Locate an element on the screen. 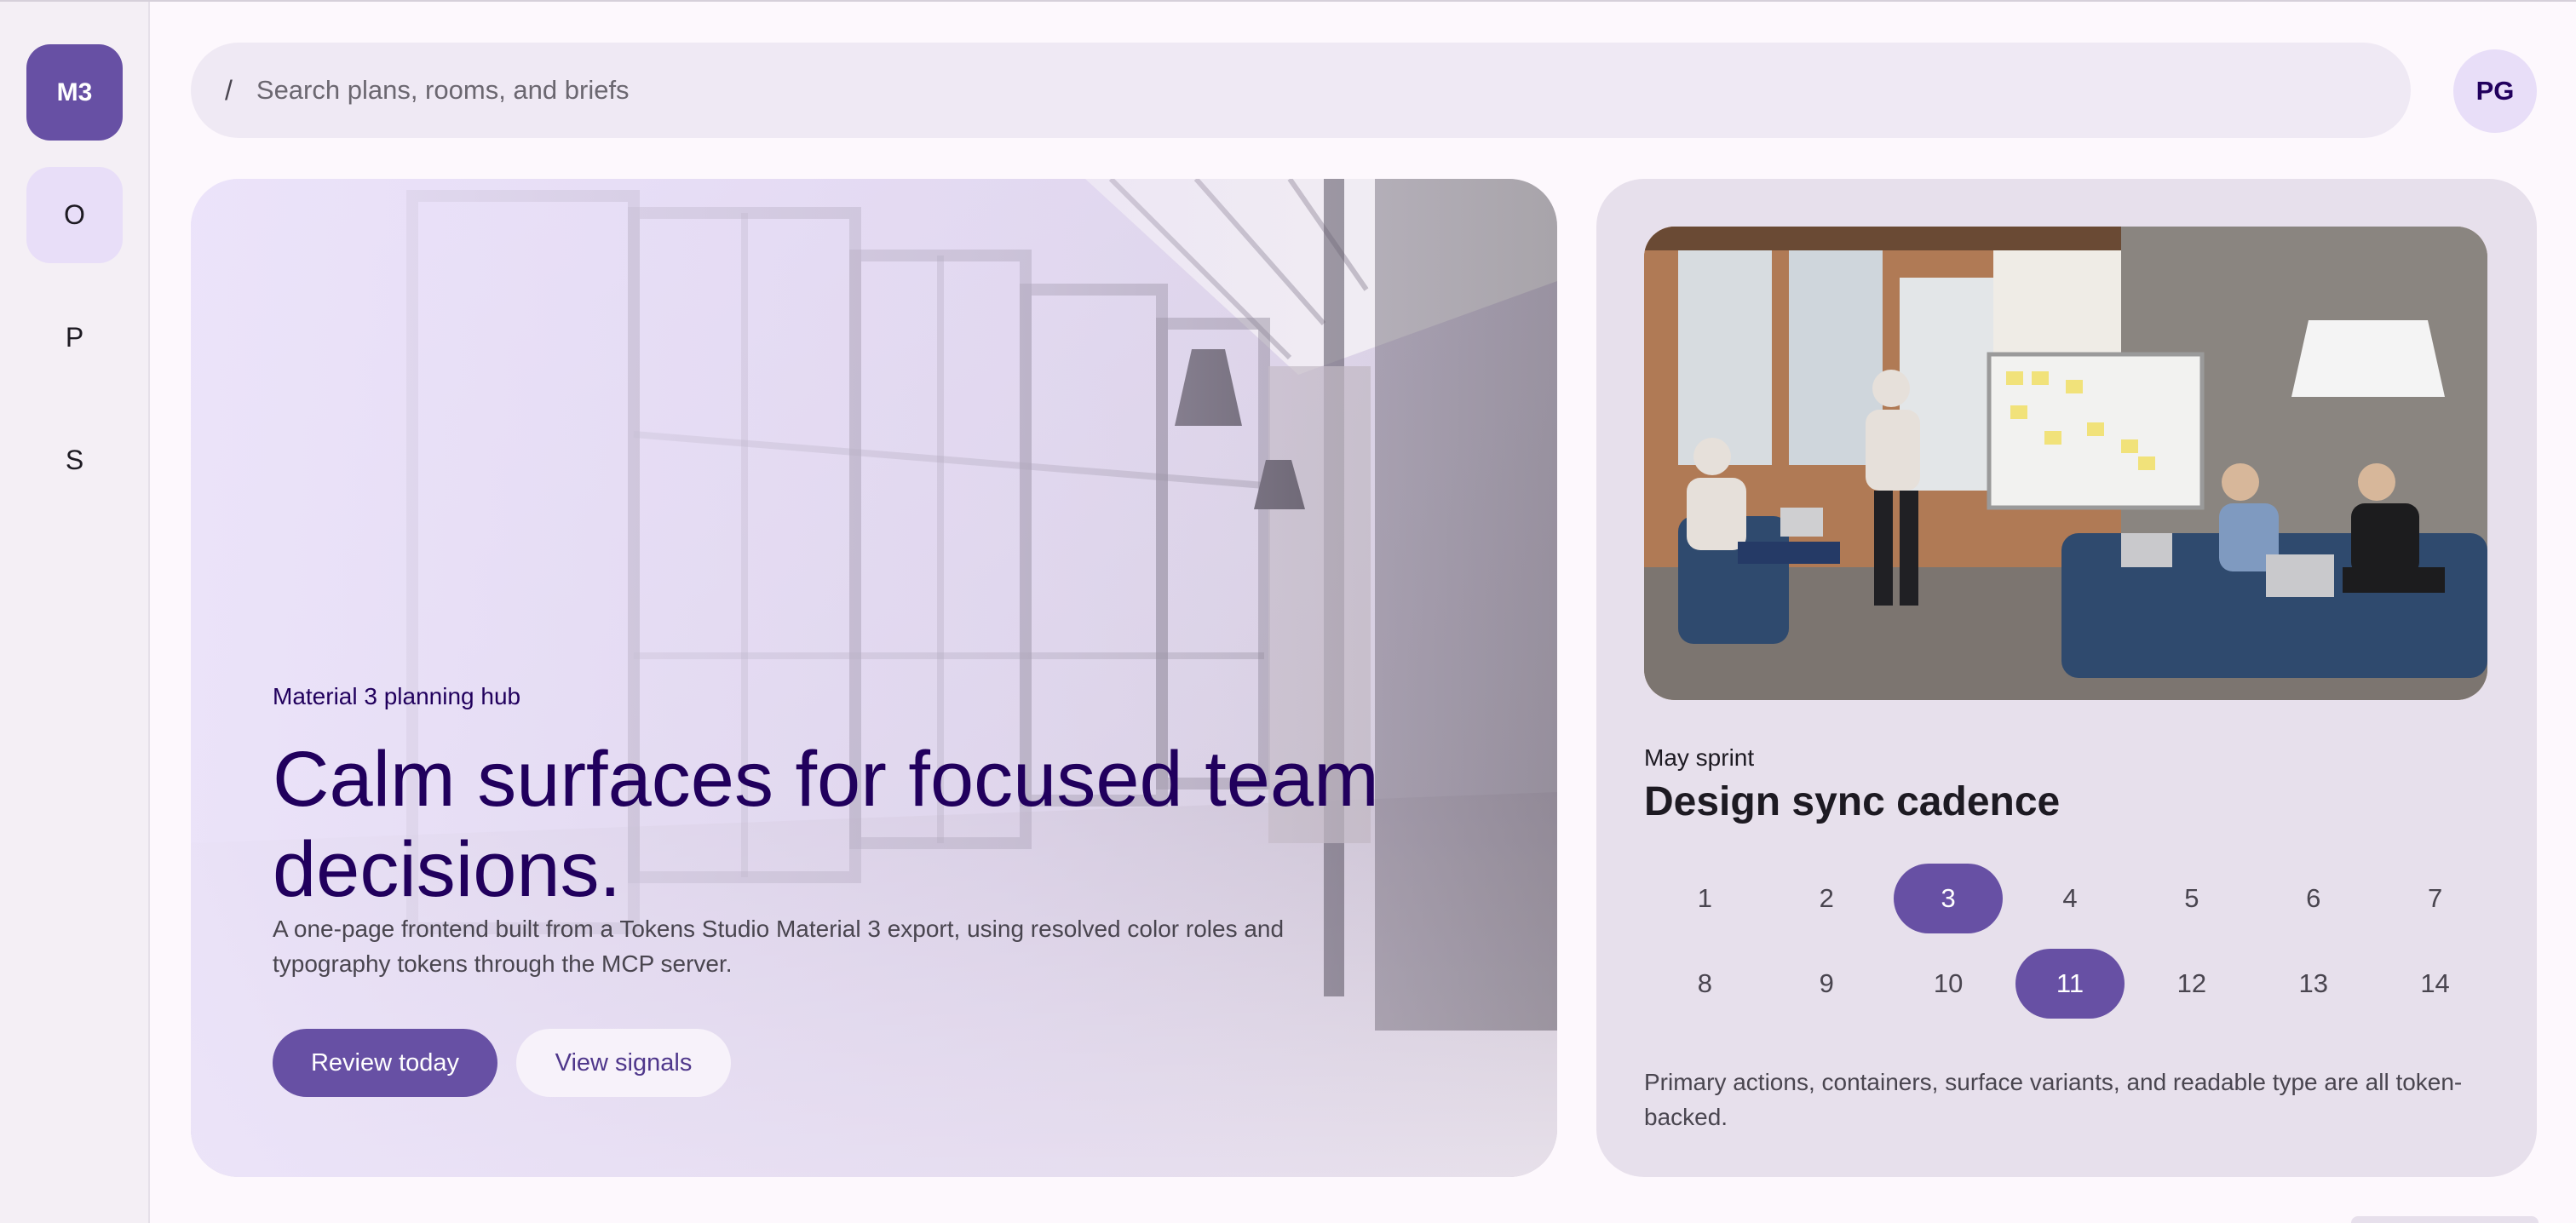 Image resolution: width=2576 pixels, height=1223 pixels. avatar-initials: PG is located at coordinates (2495, 91).